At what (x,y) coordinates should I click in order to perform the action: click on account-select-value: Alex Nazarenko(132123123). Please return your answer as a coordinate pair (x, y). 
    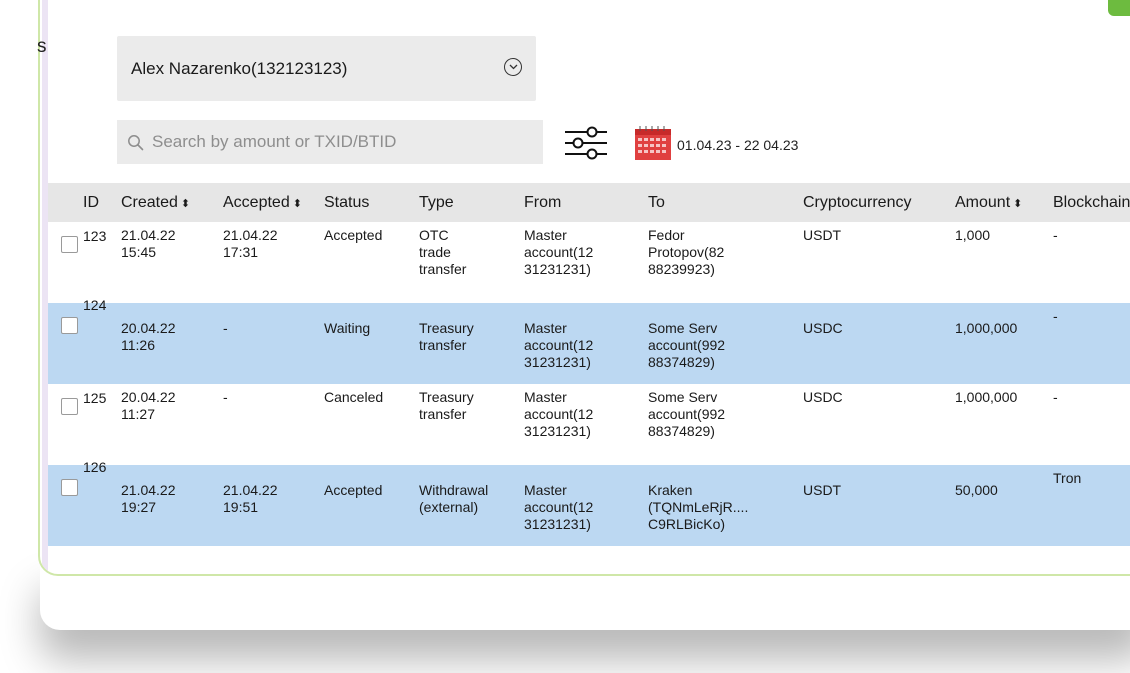
    Looking at the image, I should click on (239, 68).